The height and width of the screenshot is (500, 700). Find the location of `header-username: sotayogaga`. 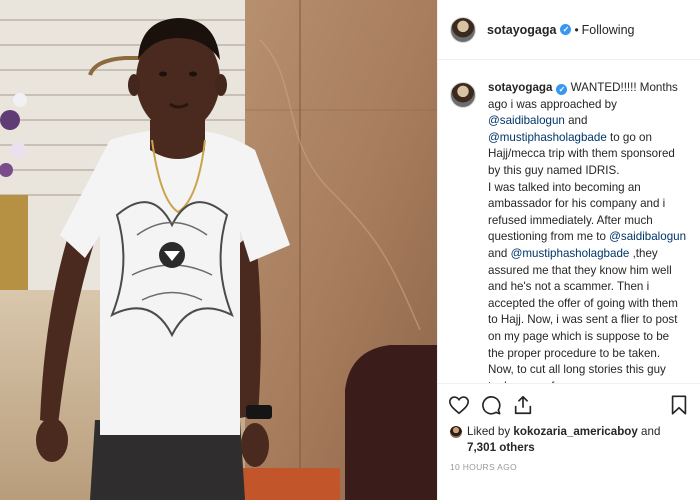

header-username: sotayogaga is located at coordinates (521, 30).